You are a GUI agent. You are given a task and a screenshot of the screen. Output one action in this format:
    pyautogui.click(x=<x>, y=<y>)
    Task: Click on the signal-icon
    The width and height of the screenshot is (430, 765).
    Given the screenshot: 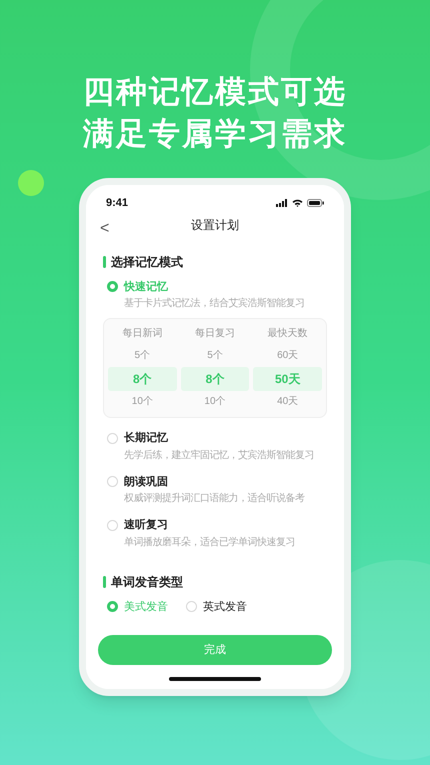 What is the action you would take?
    pyautogui.click(x=282, y=203)
    